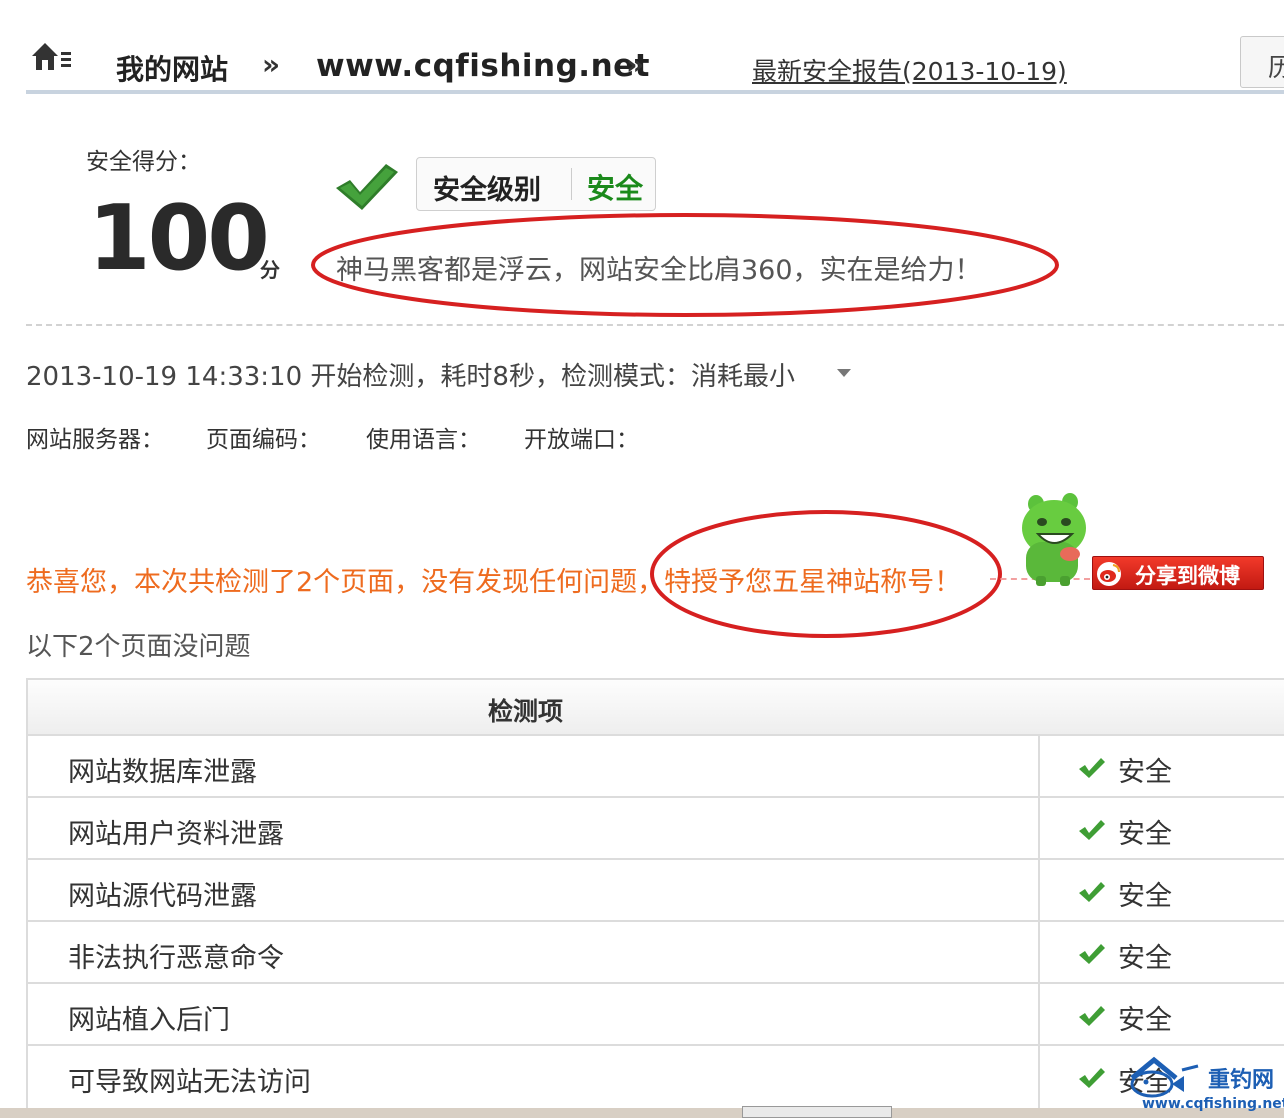 The image size is (1284, 1118). Describe the element at coordinates (655, 325) in the screenshot. I see `section-divider` at that location.